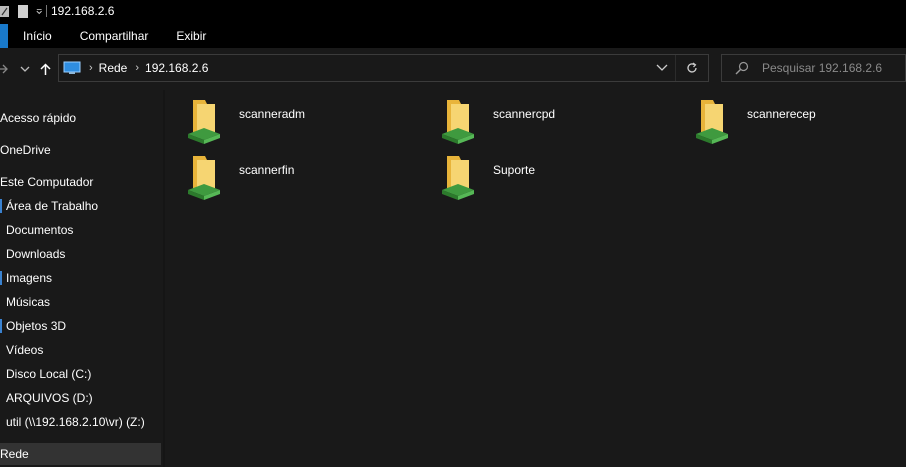 The width and height of the screenshot is (906, 467). I want to click on sidebar-item-network-drive-z: util (\\192.168.2.10\vr) (Z:), so click(75, 422).